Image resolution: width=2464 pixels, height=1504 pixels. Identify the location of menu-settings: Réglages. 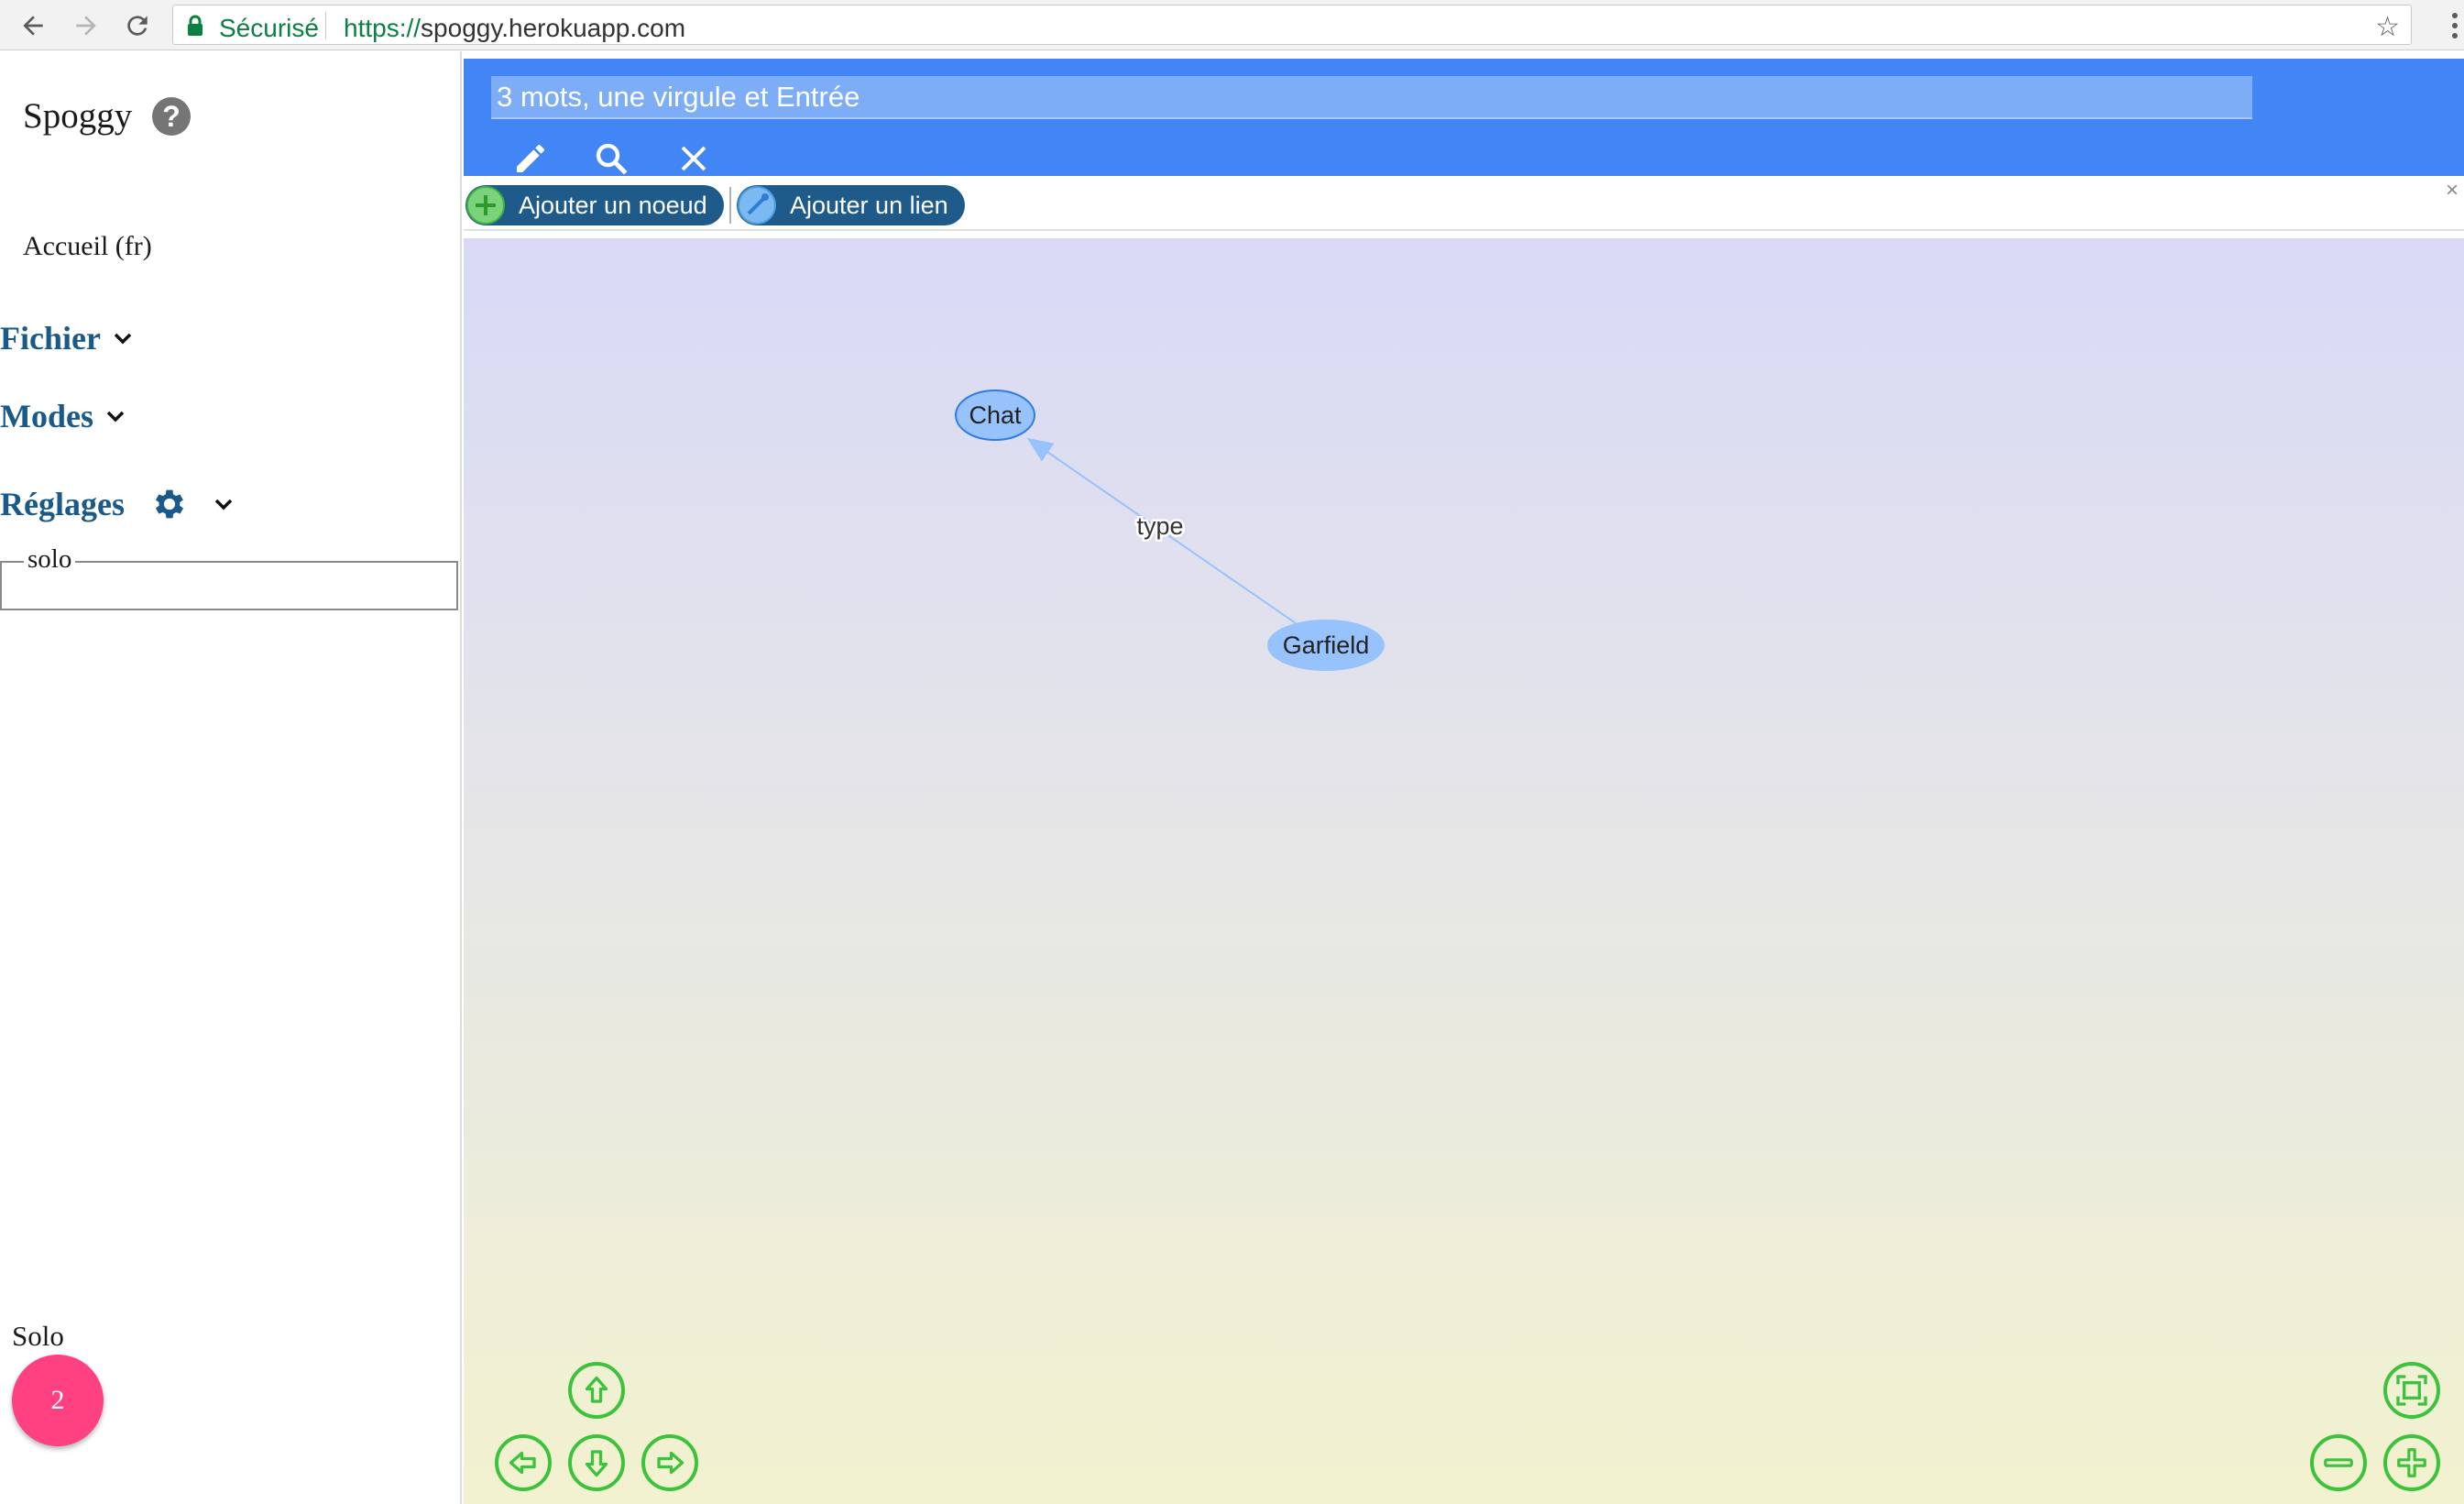
(118, 504).